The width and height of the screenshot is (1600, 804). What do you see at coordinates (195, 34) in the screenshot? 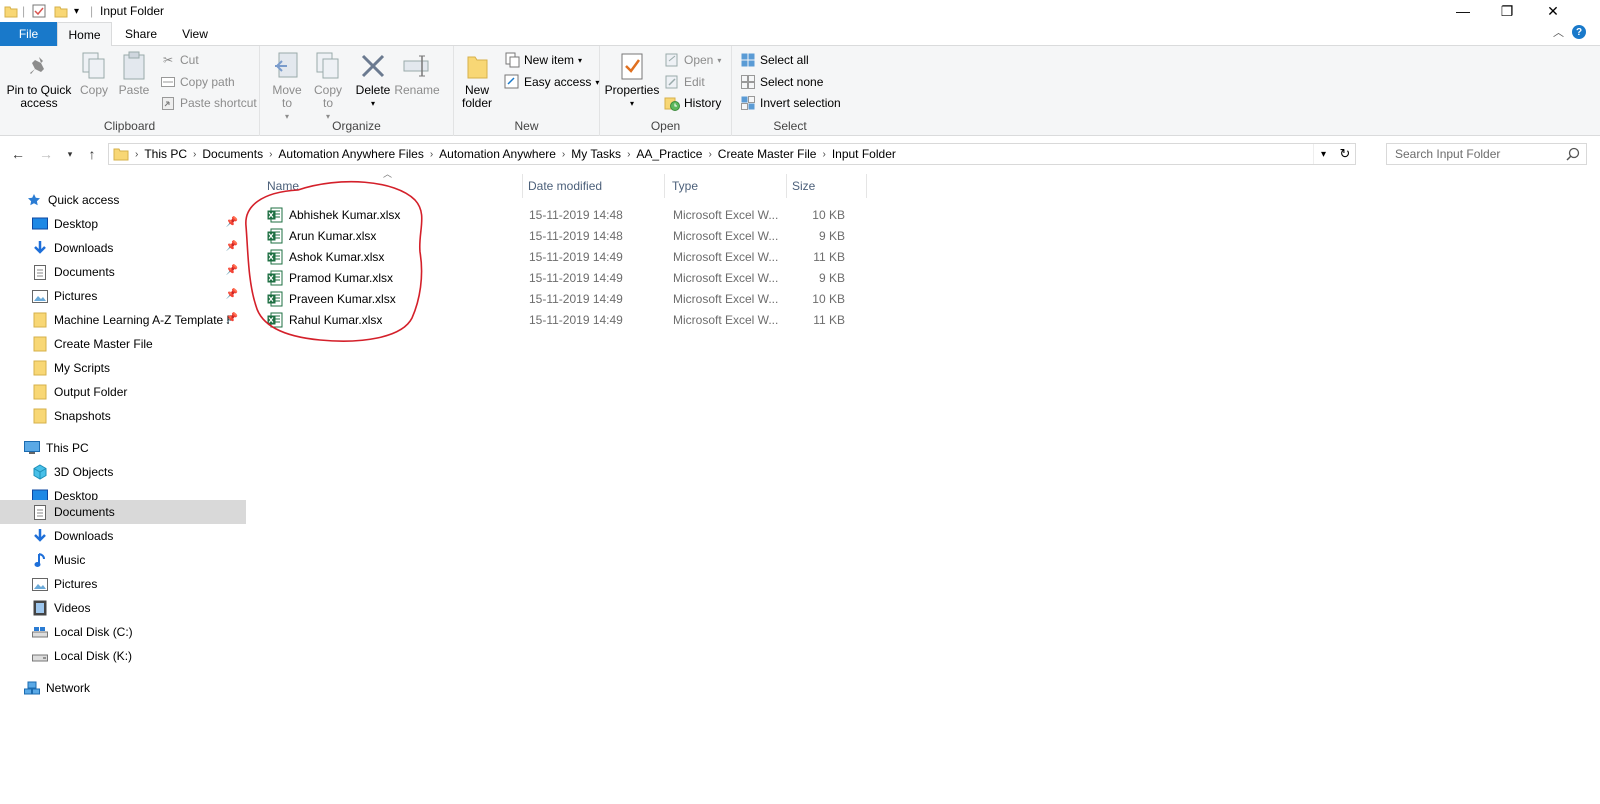
I see `tab-view: View` at bounding box center [195, 34].